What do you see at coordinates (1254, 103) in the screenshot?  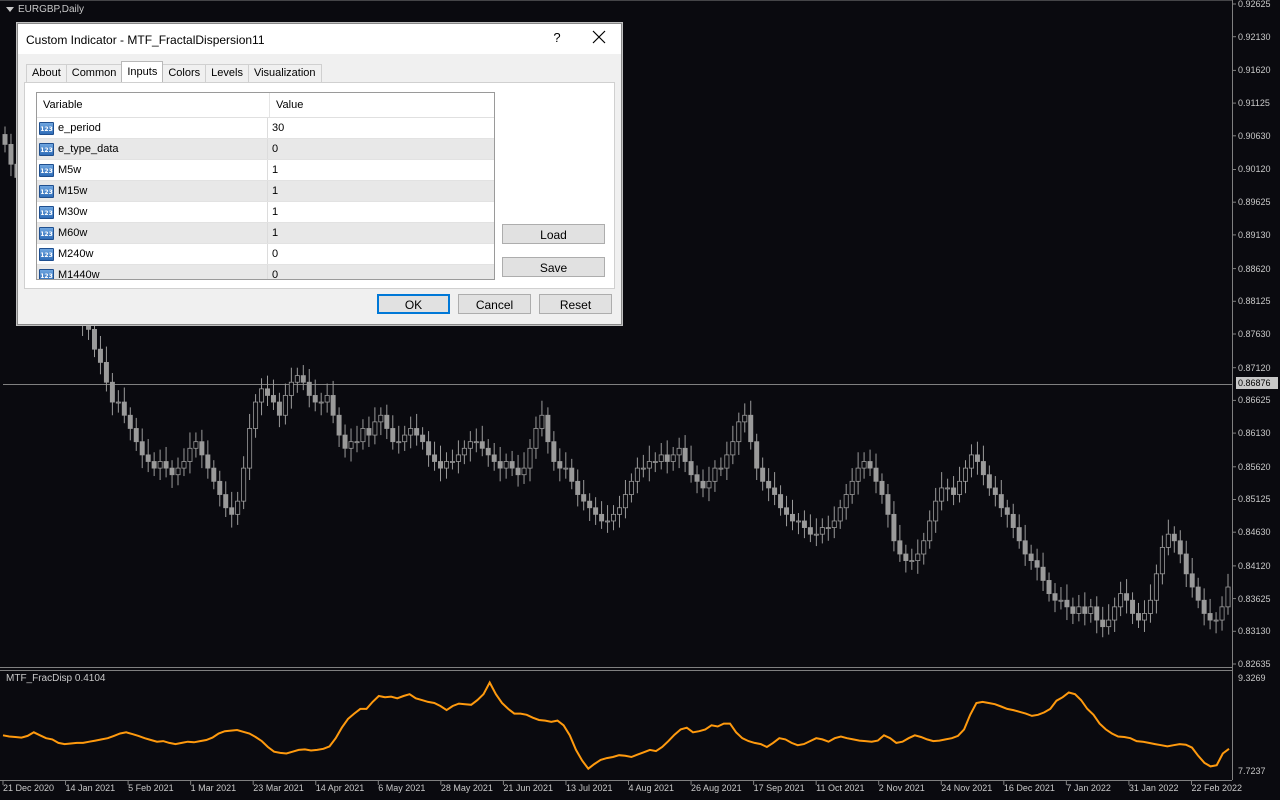 I see `price-tick-label: 0.91125` at bounding box center [1254, 103].